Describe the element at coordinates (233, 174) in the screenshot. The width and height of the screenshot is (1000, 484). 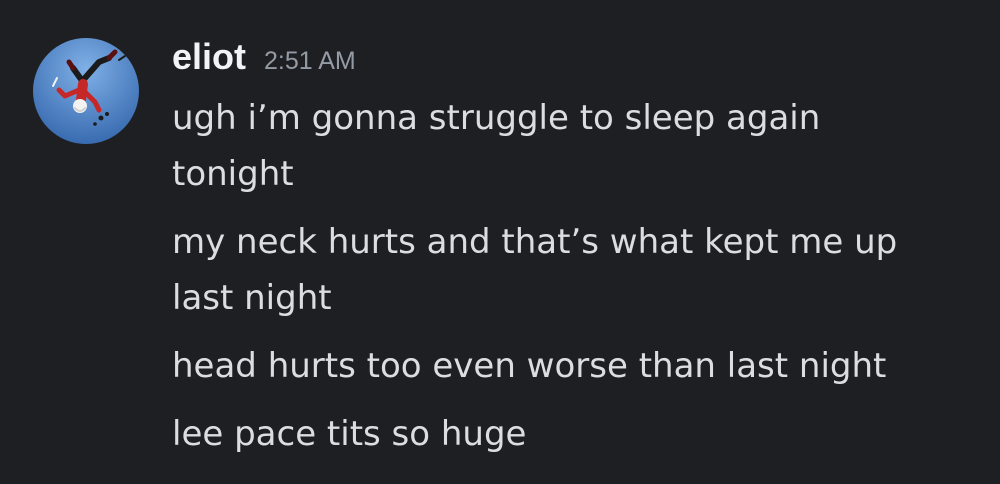
I see `message-text-line: tonight` at that location.